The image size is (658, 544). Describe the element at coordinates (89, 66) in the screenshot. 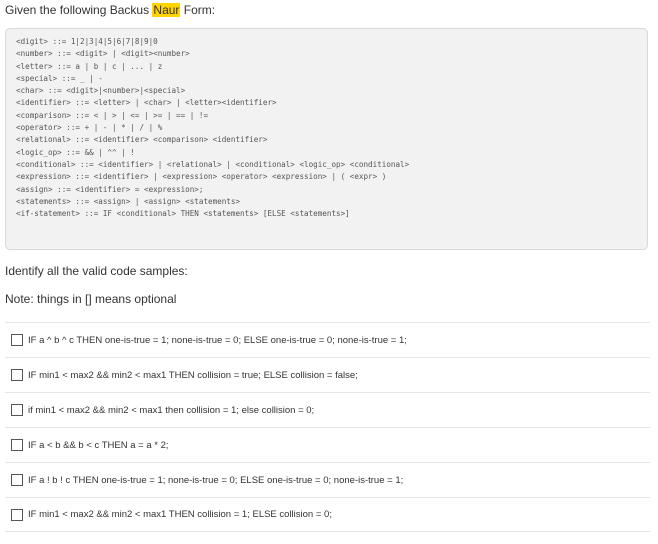

I see `grammar-line: <letter> ::= a | b | c | ... | z` at that location.